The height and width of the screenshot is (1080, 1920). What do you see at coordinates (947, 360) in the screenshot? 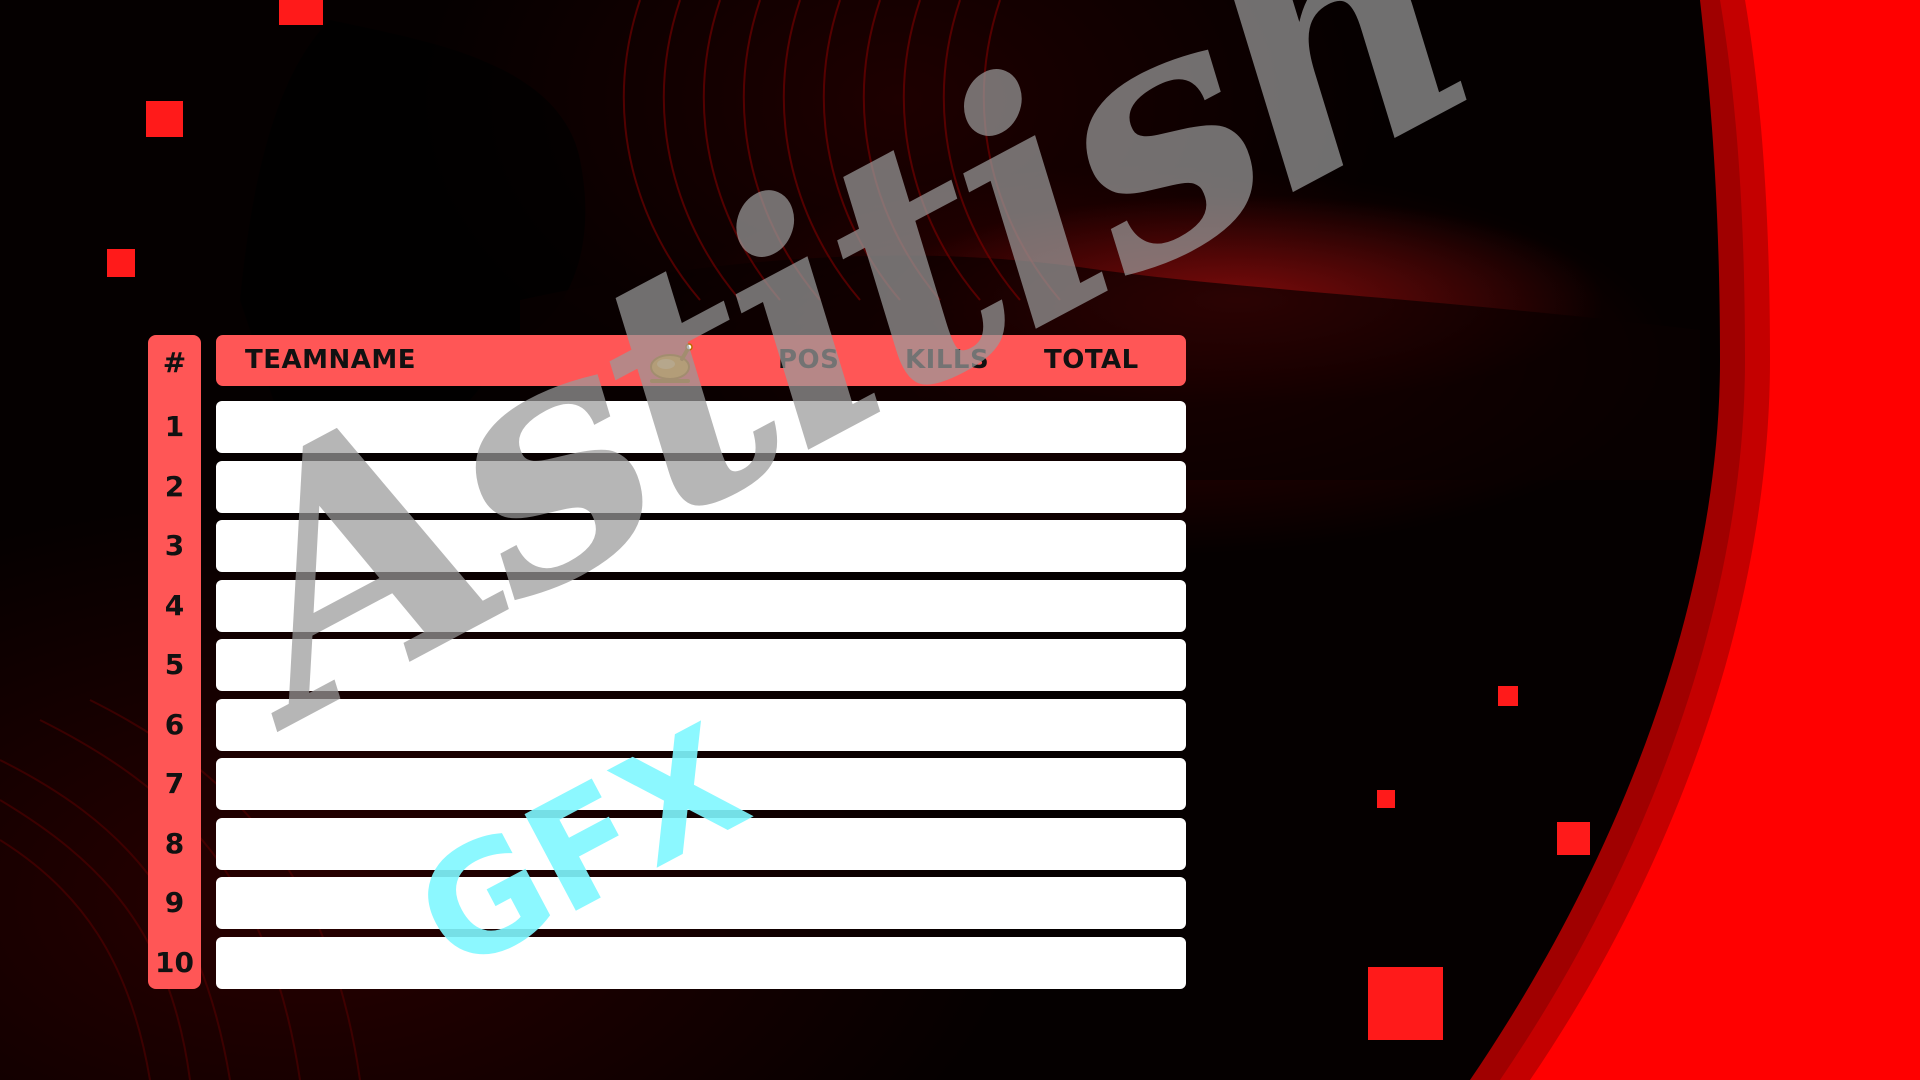
I see `header-kills: KILLS` at bounding box center [947, 360].